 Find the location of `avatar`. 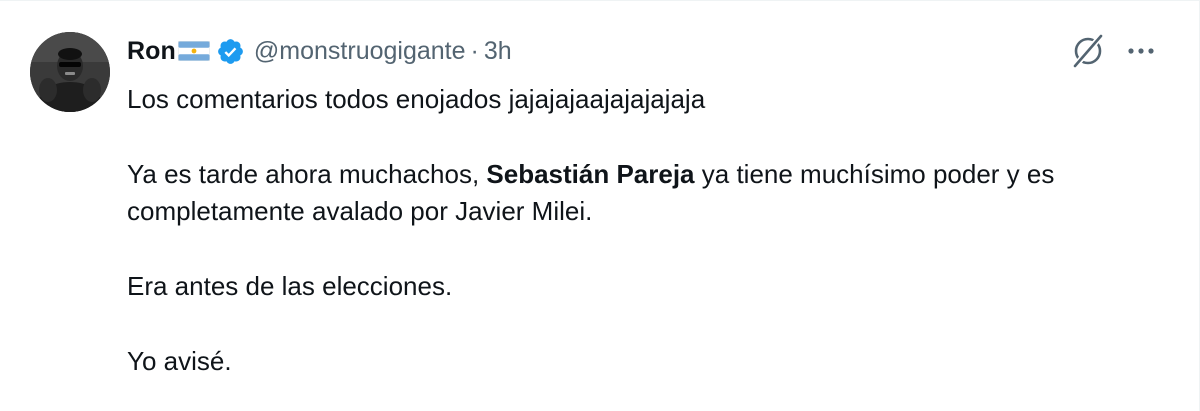

avatar is located at coordinates (70, 72).